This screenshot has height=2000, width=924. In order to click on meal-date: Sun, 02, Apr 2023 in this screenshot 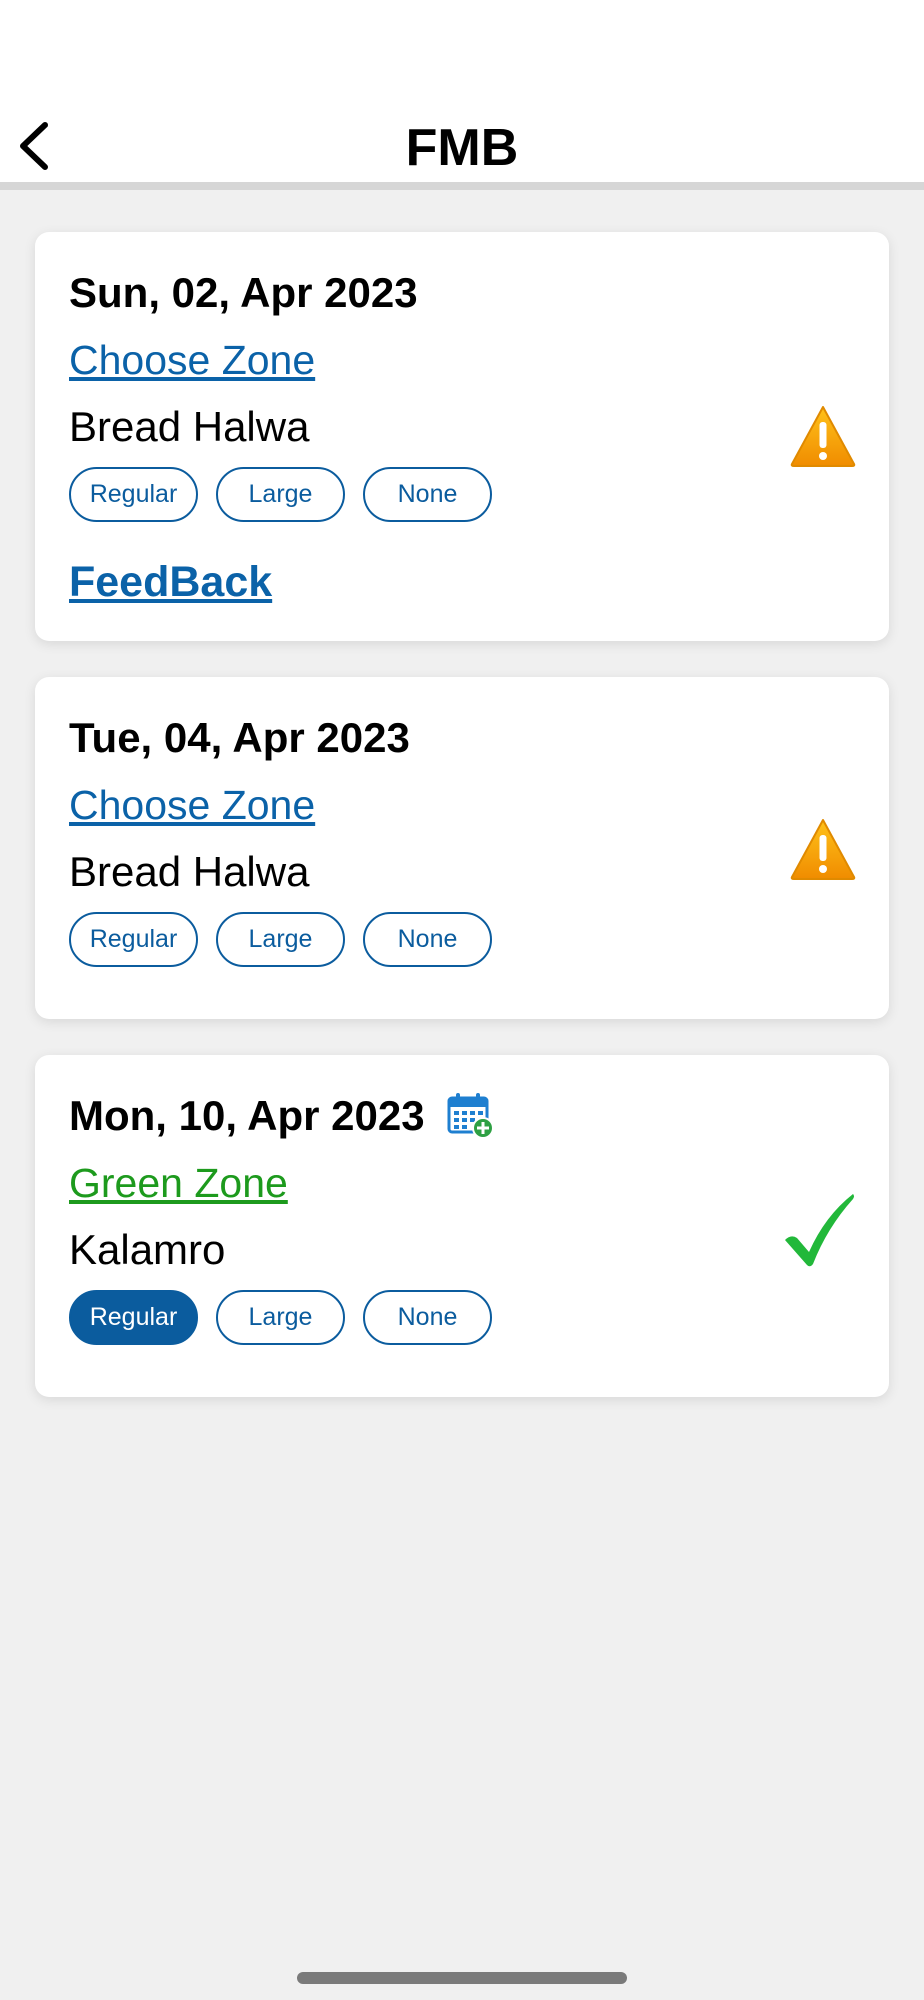, I will do `click(243, 292)`.